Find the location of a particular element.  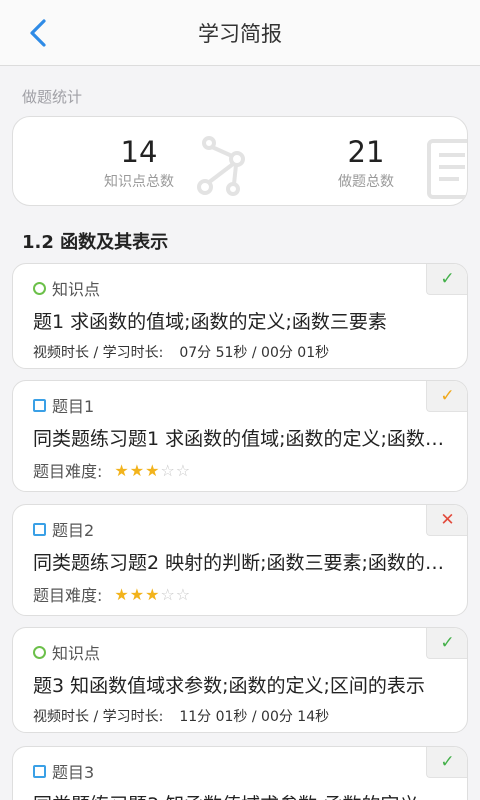

card-title: 题1 求函数的值域;函数的定义;函数三要素 is located at coordinates (210, 322).